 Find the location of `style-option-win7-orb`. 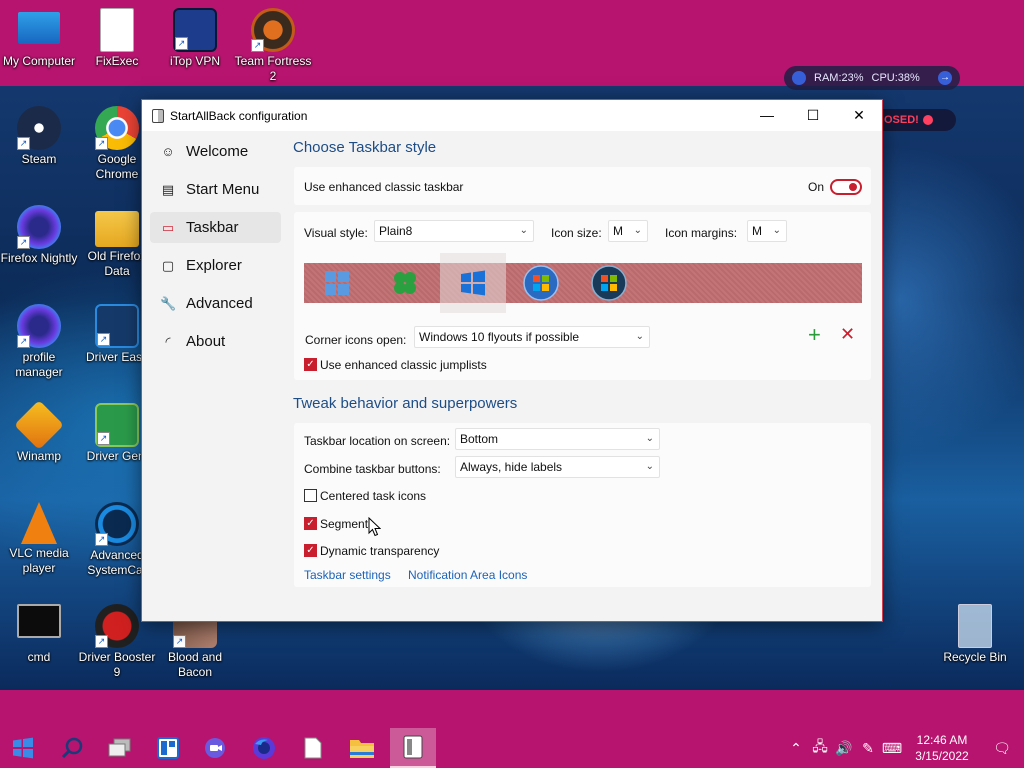

style-option-win7-orb is located at coordinates (541, 283).